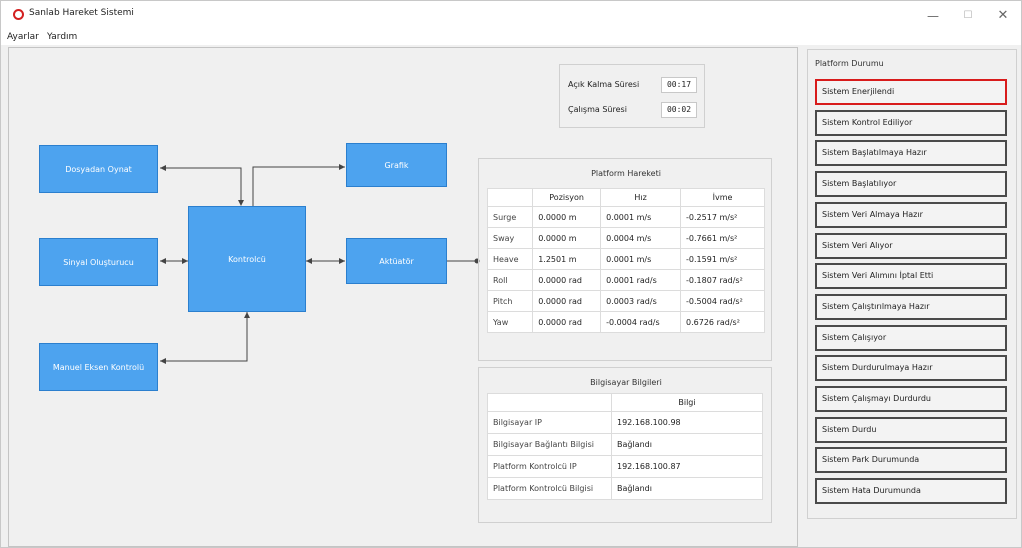  I want to click on window-title: Sanlab Hareket Sistemi, so click(81, 13).